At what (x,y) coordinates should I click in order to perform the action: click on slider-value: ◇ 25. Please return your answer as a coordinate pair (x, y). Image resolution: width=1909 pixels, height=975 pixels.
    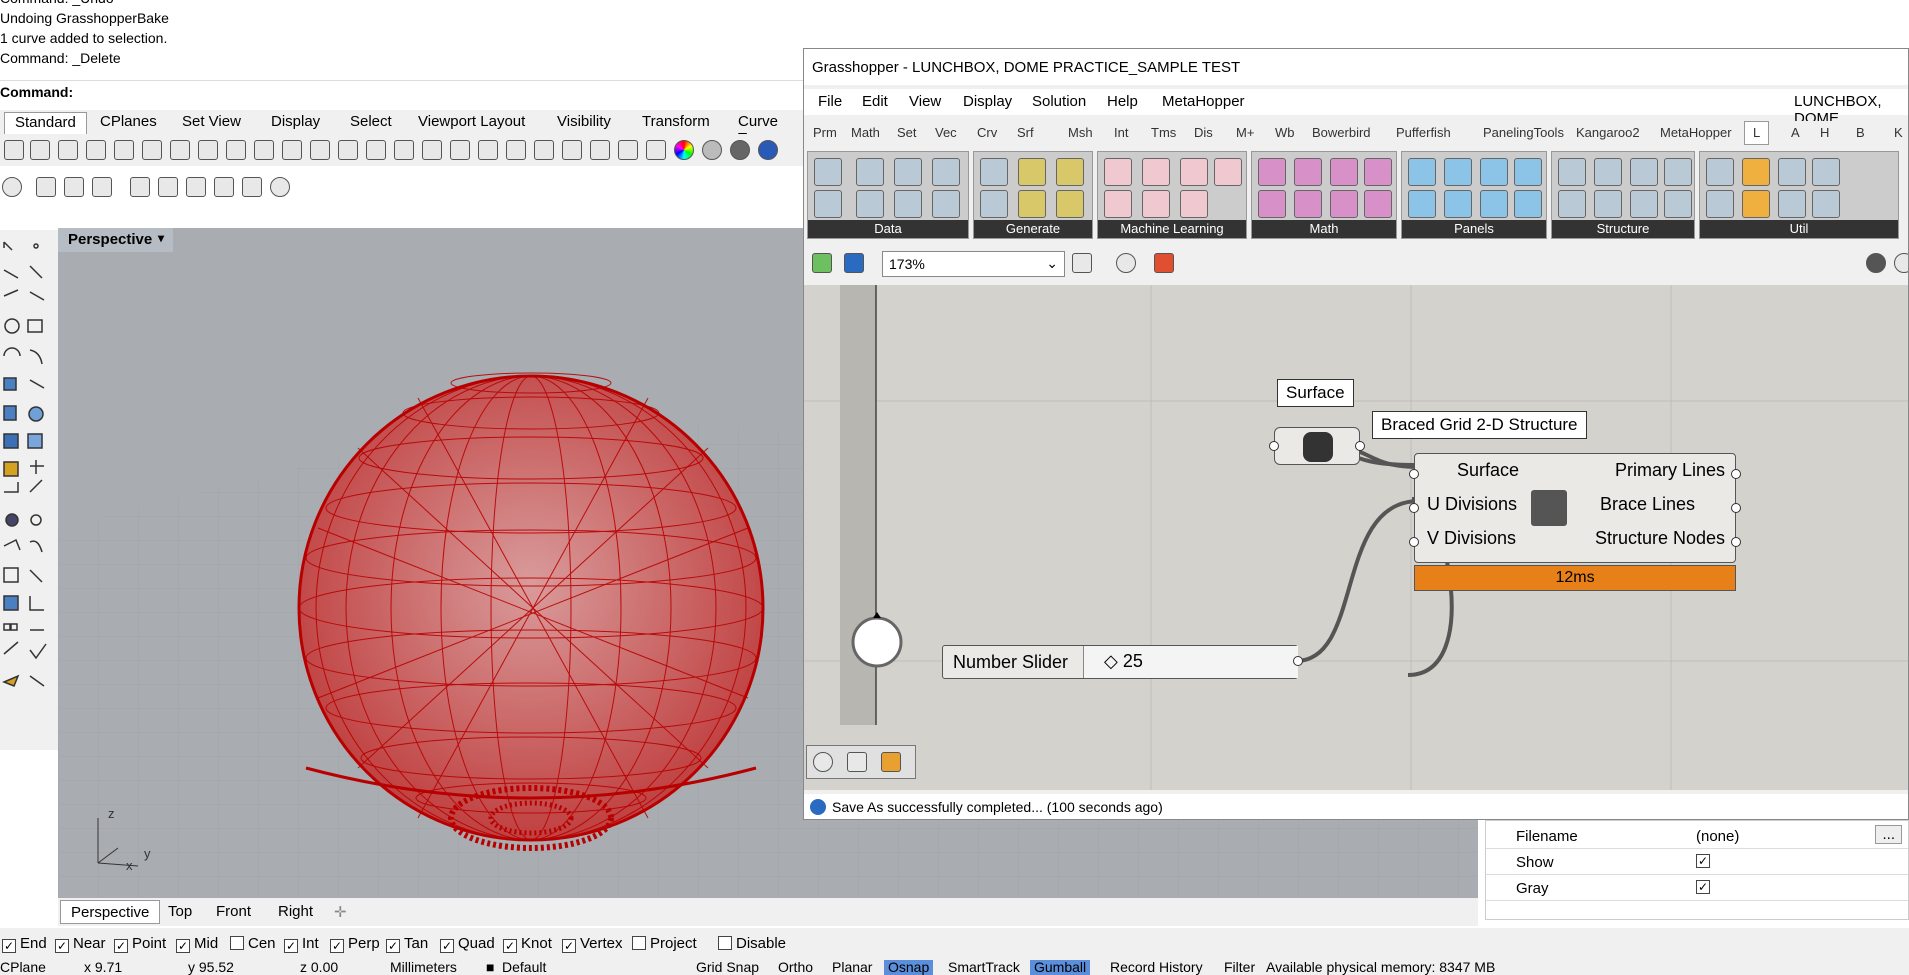
    Looking at the image, I should click on (1123, 661).